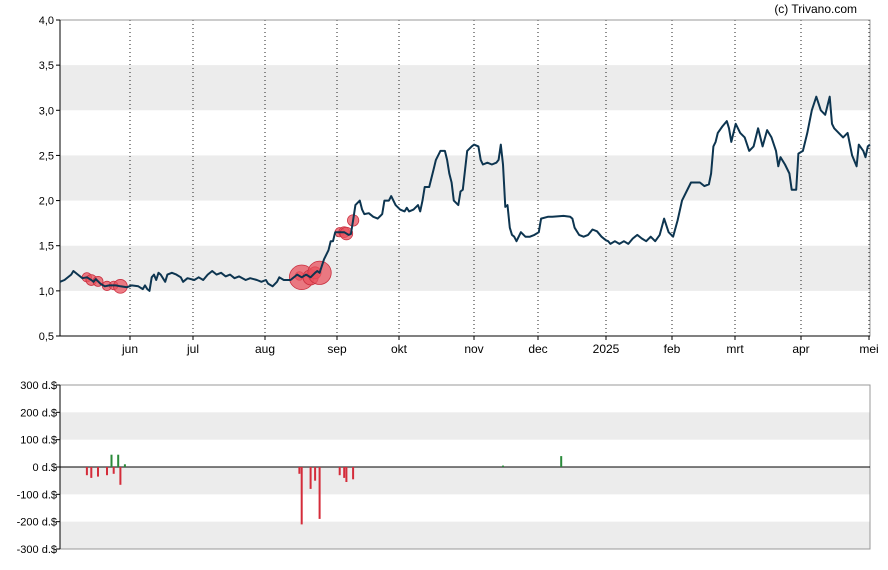  Describe the element at coordinates (38, 413) in the screenshot. I see `y-tick-label: 200 d.$` at that location.